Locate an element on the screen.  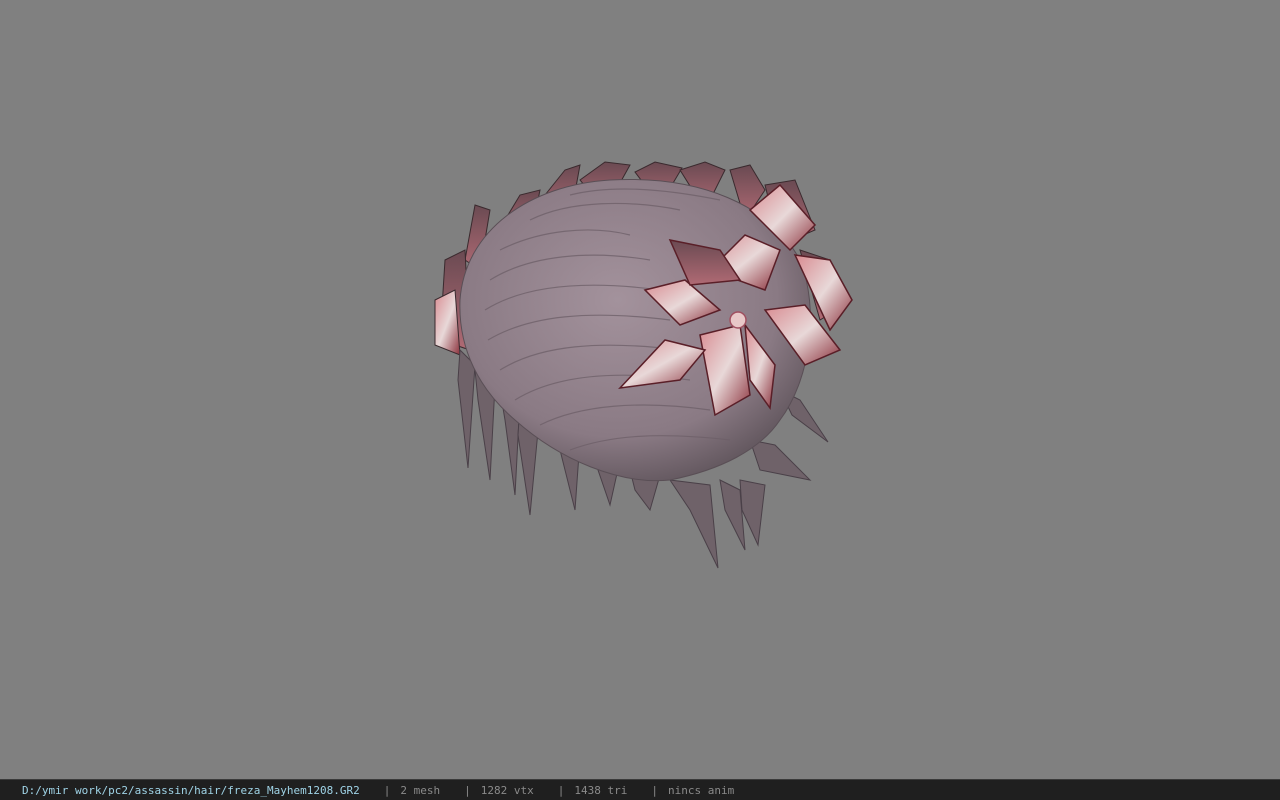
mesh-count: 2 mesh is located at coordinates (420, 790).